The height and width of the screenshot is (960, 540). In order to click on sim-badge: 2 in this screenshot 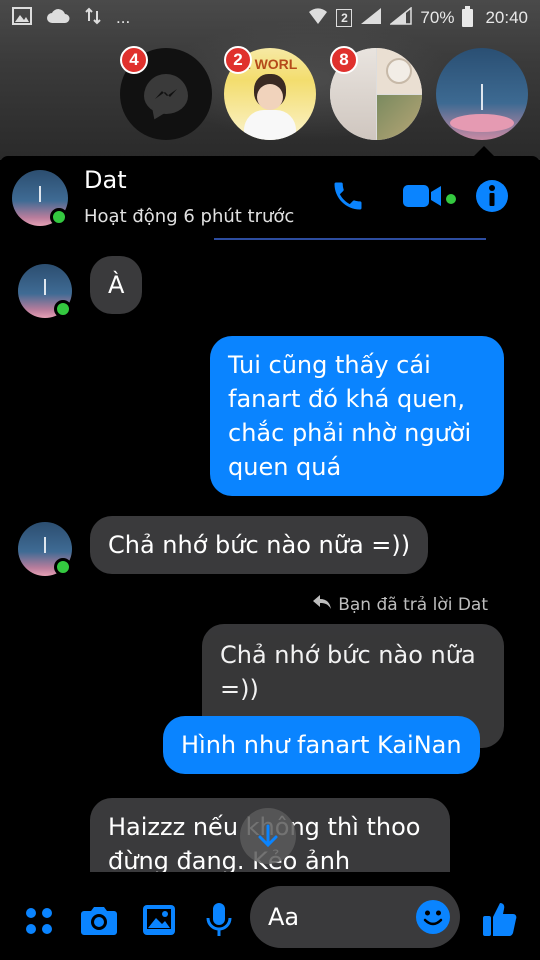, I will do `click(344, 18)`.